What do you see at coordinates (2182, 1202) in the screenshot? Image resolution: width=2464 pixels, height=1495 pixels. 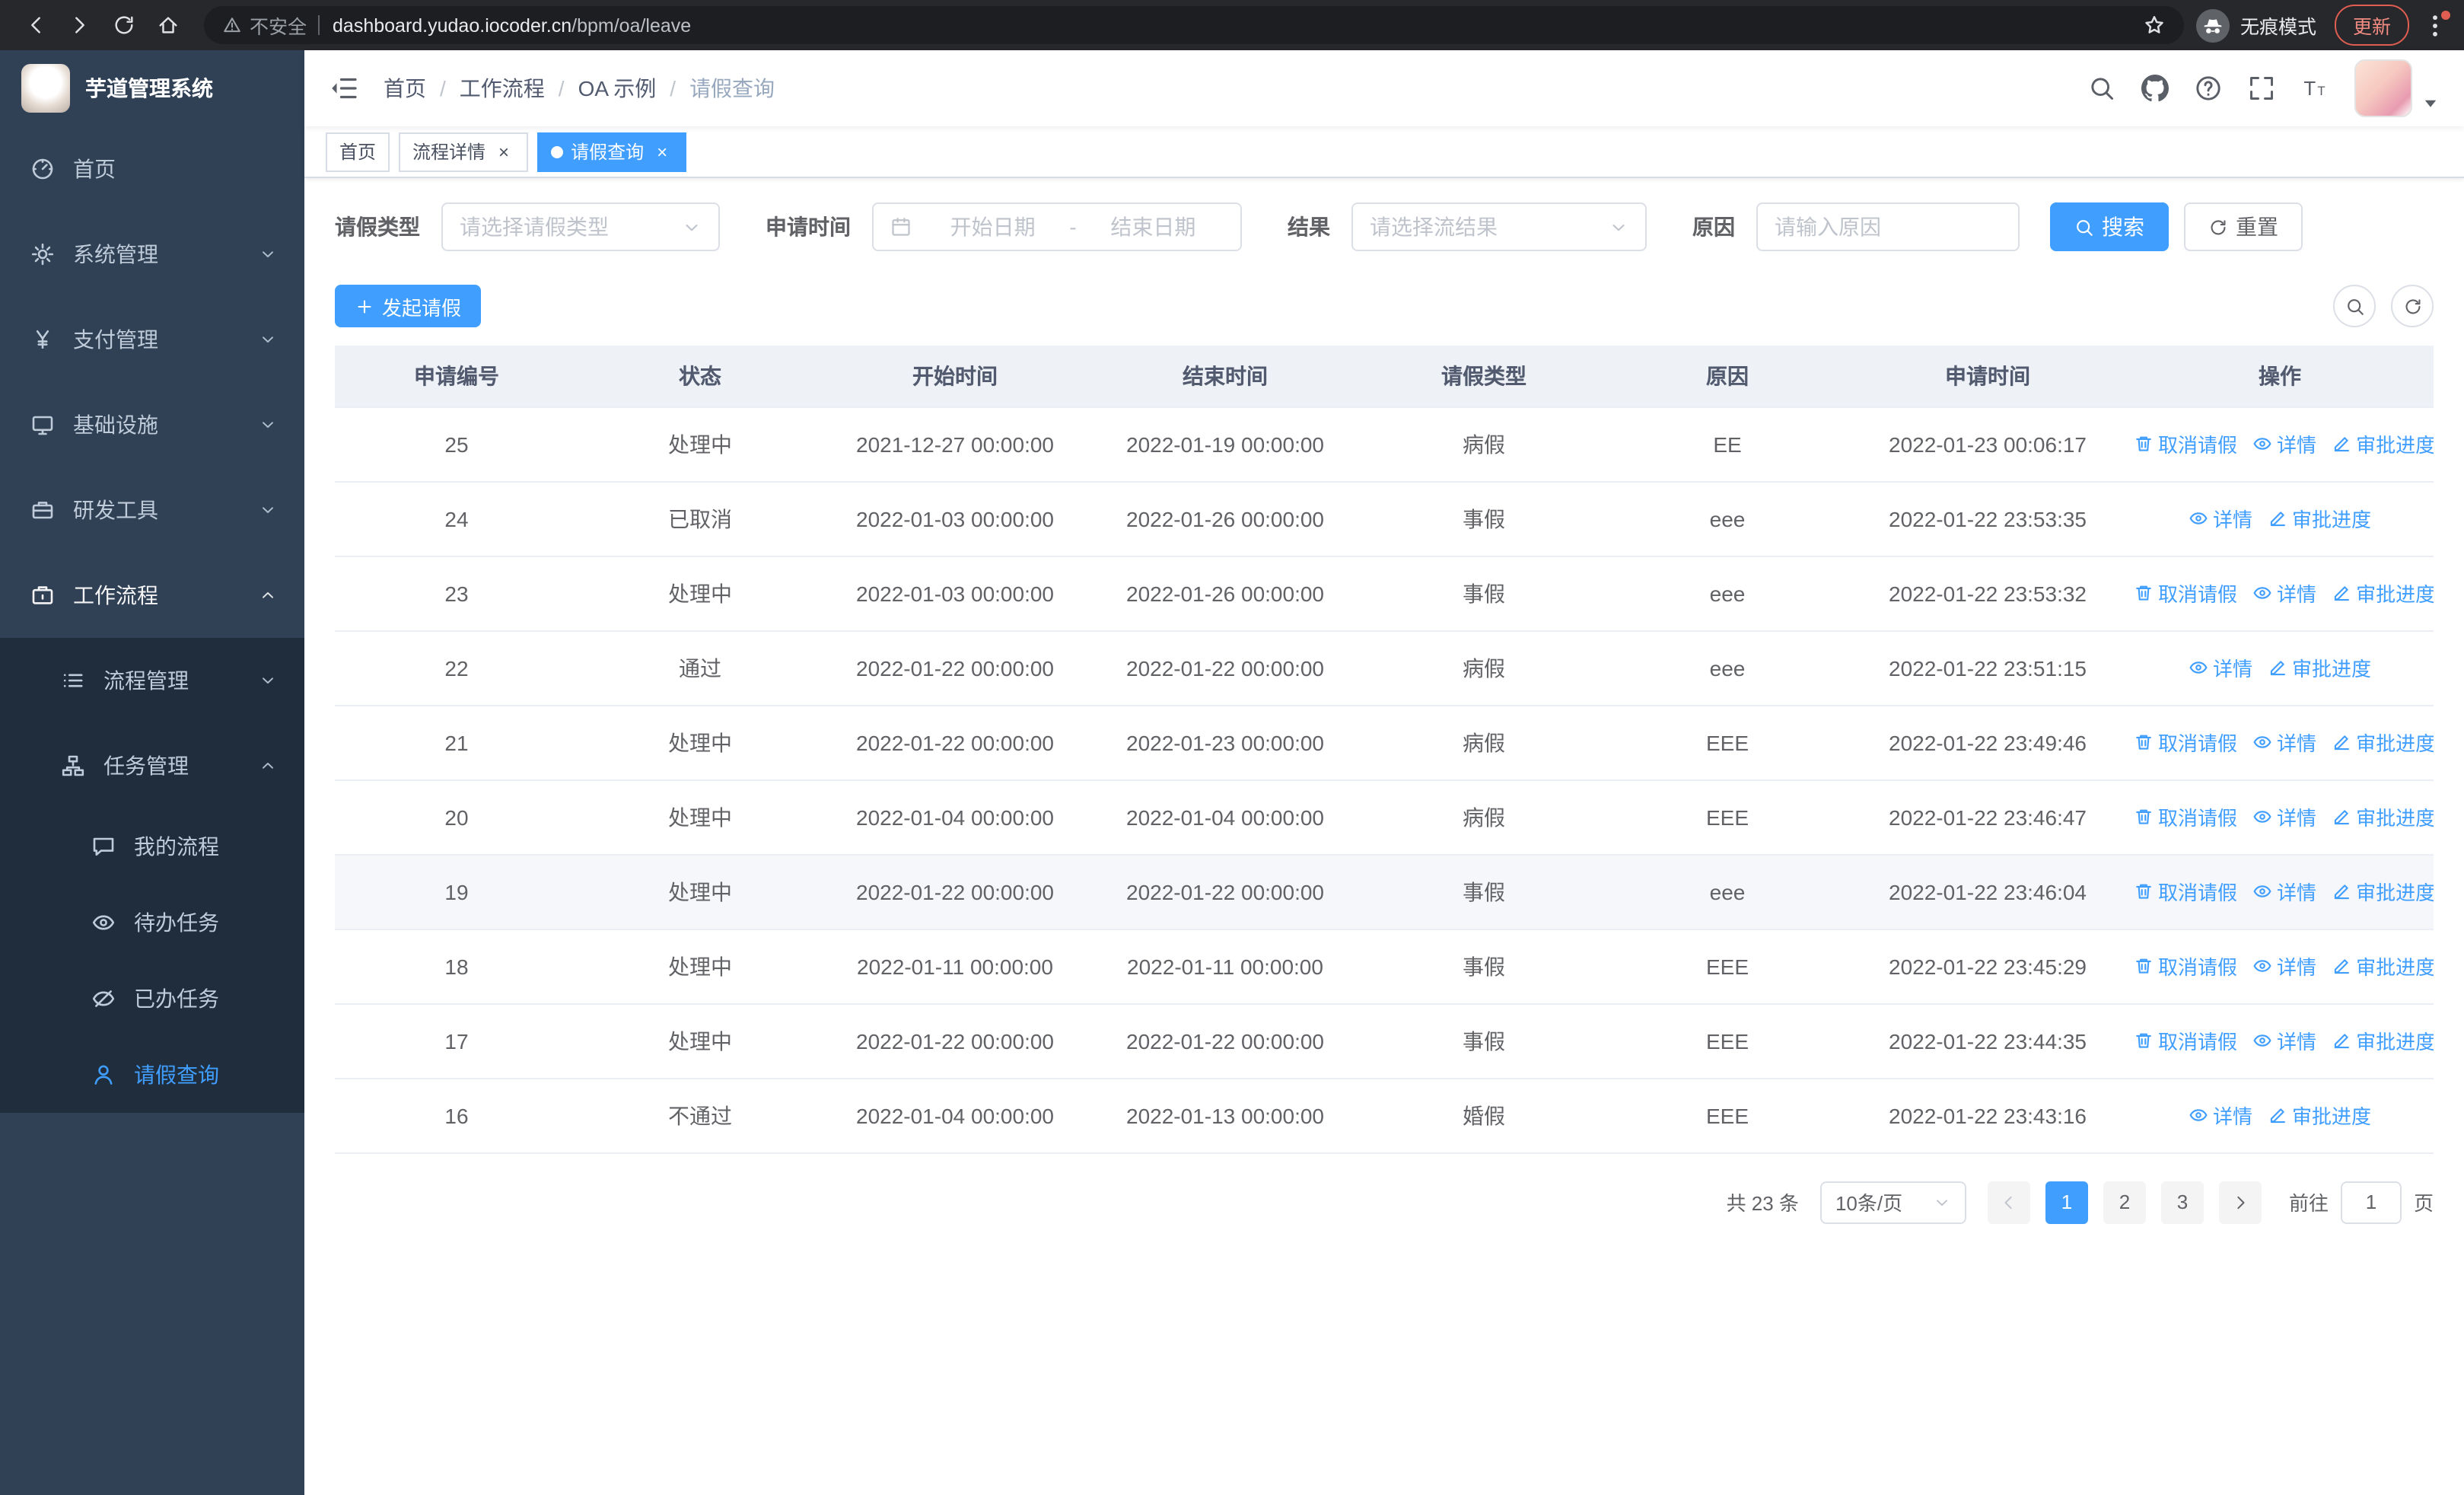 I see `page-button-3: 3` at bounding box center [2182, 1202].